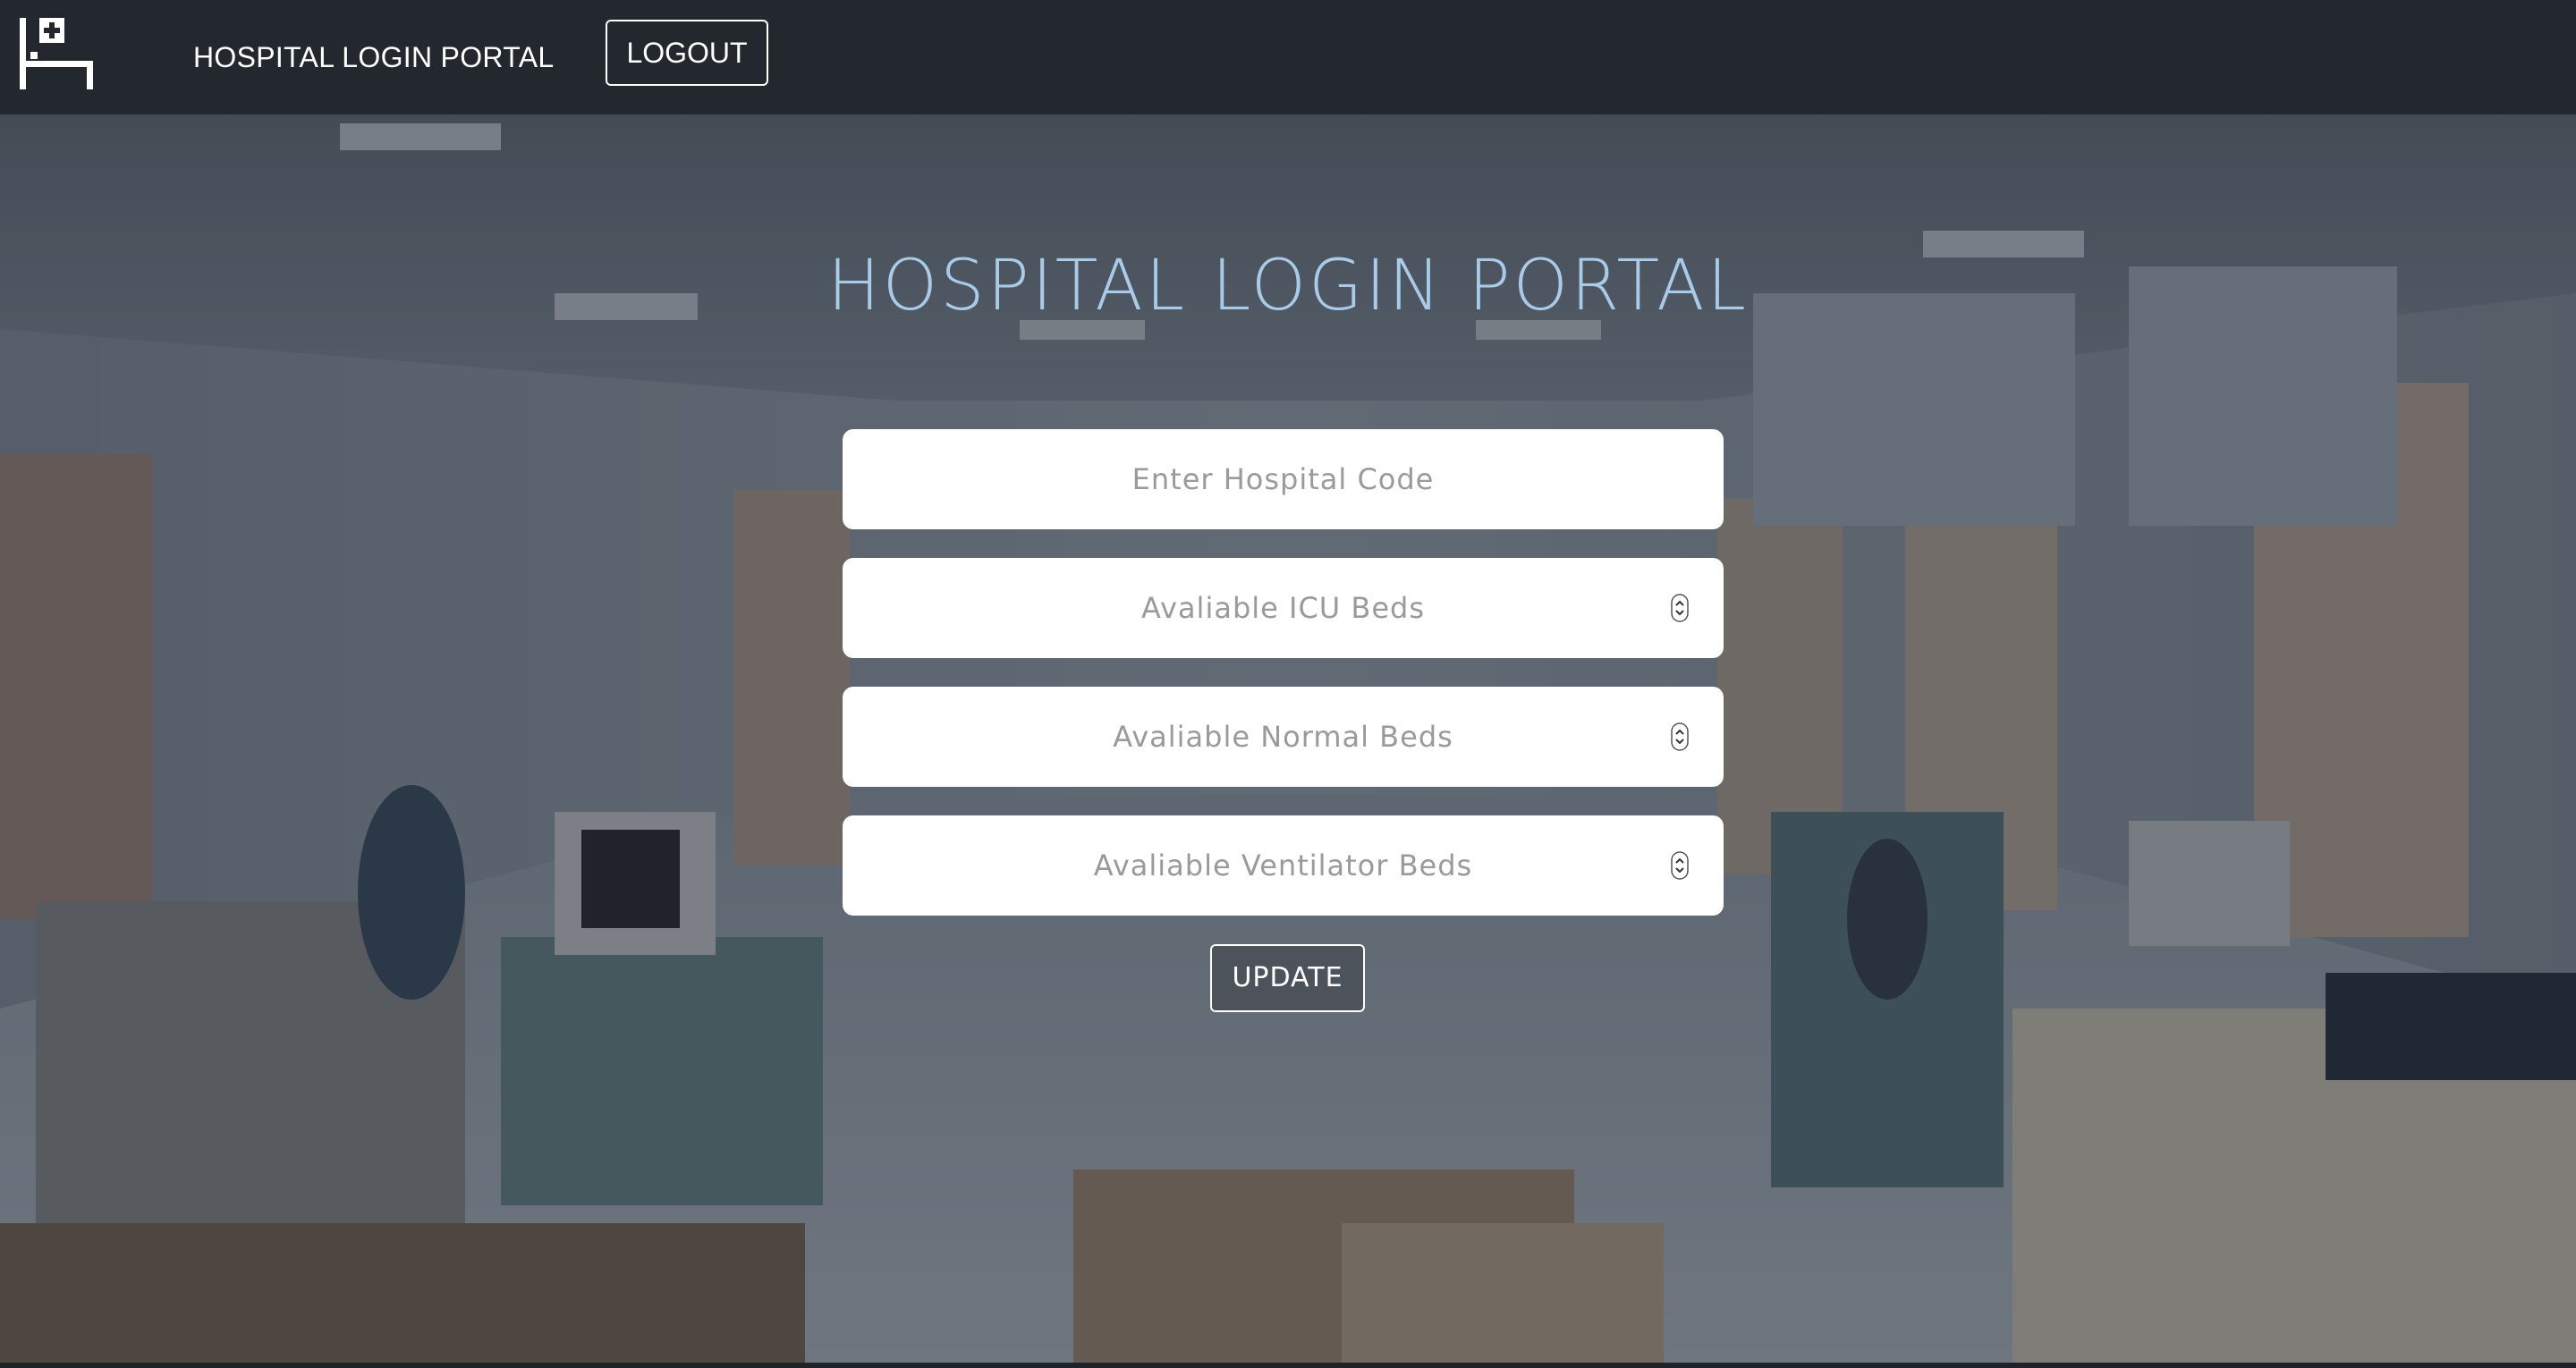  What do you see at coordinates (1680, 865) in the screenshot?
I see `ventilator-beds-stepper-icon` at bounding box center [1680, 865].